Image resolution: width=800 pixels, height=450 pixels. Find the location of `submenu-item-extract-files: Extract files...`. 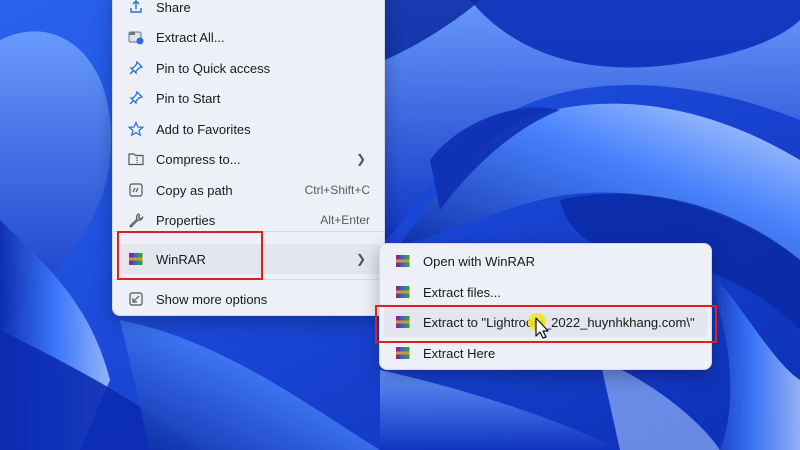

submenu-item-extract-files: Extract files... is located at coordinates (545, 292).